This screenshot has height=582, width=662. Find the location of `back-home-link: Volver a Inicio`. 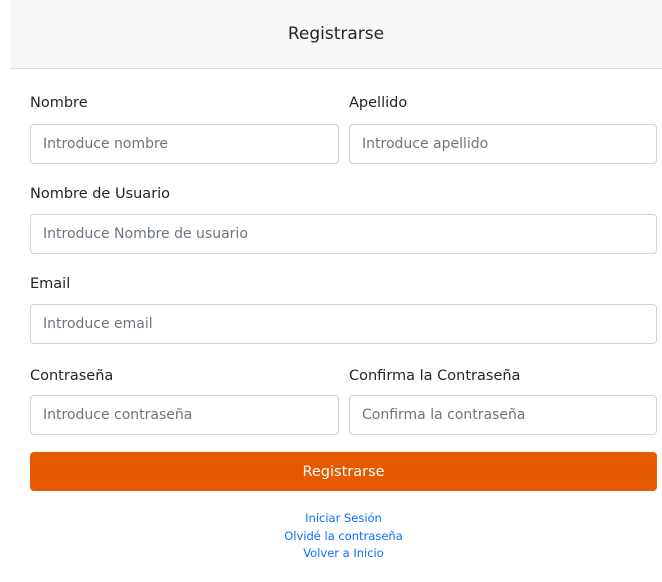

back-home-link: Volver a Inicio is located at coordinates (343, 554).